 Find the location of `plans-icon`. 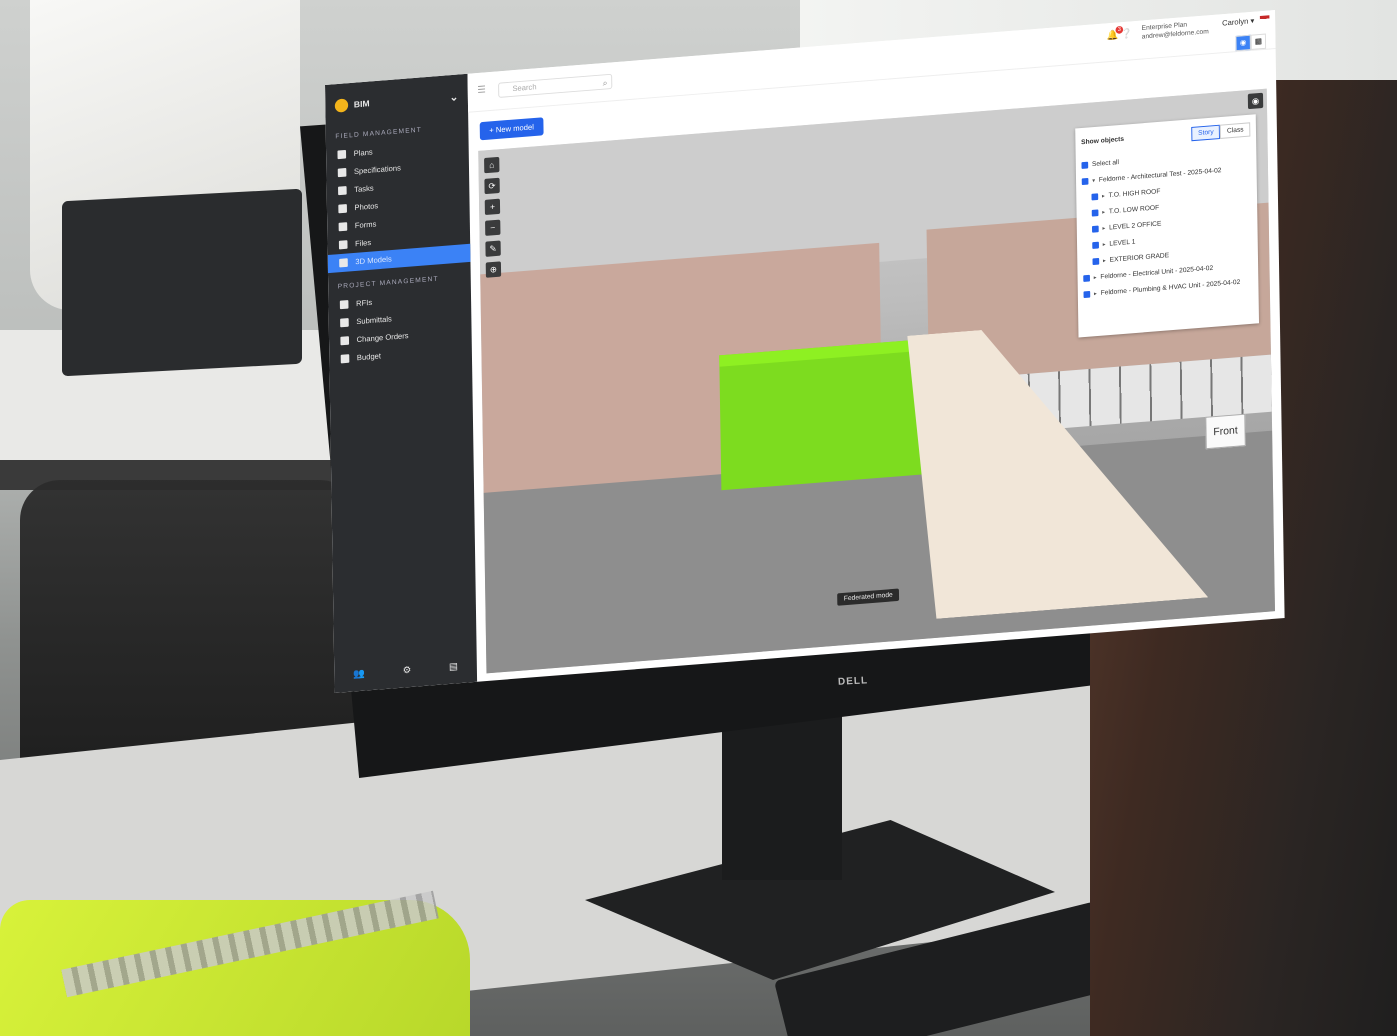

plans-icon is located at coordinates (342, 154).